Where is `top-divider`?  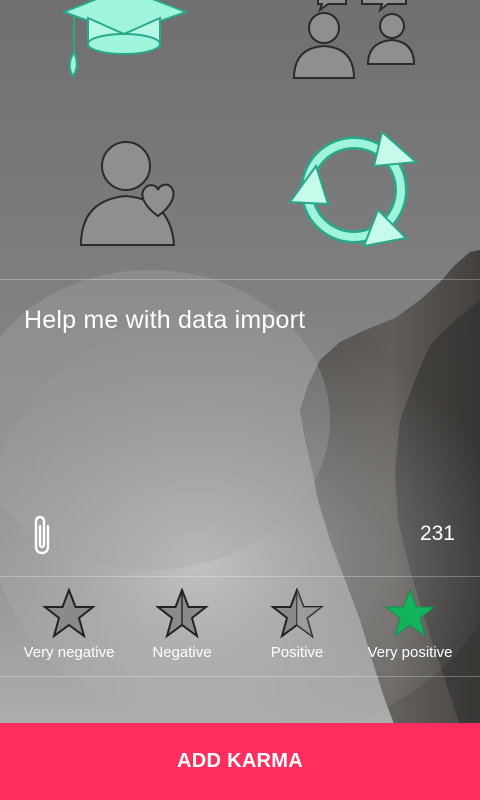
top-divider is located at coordinates (240, 279).